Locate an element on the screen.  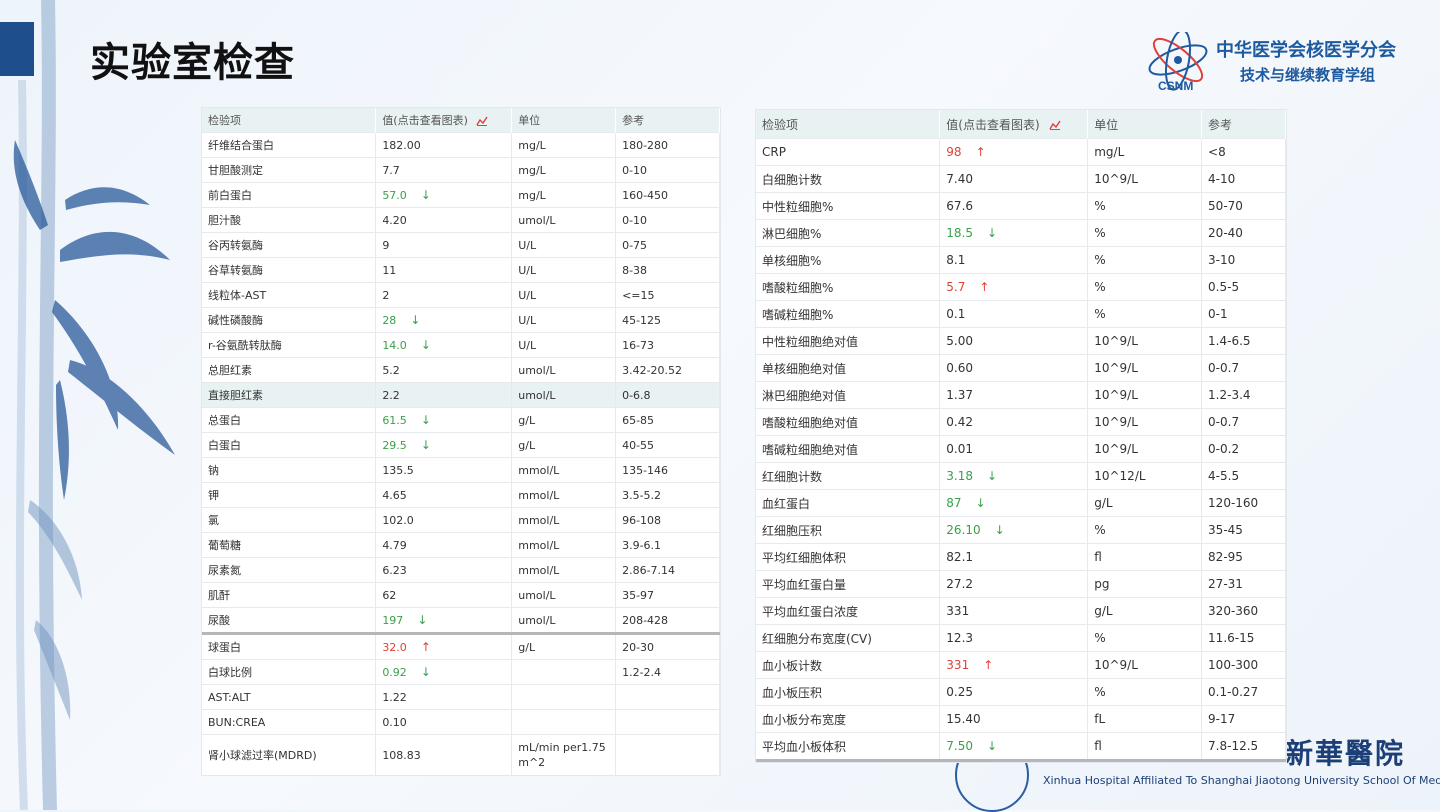
cell-value: 5.2 is located at coordinates (444, 370).